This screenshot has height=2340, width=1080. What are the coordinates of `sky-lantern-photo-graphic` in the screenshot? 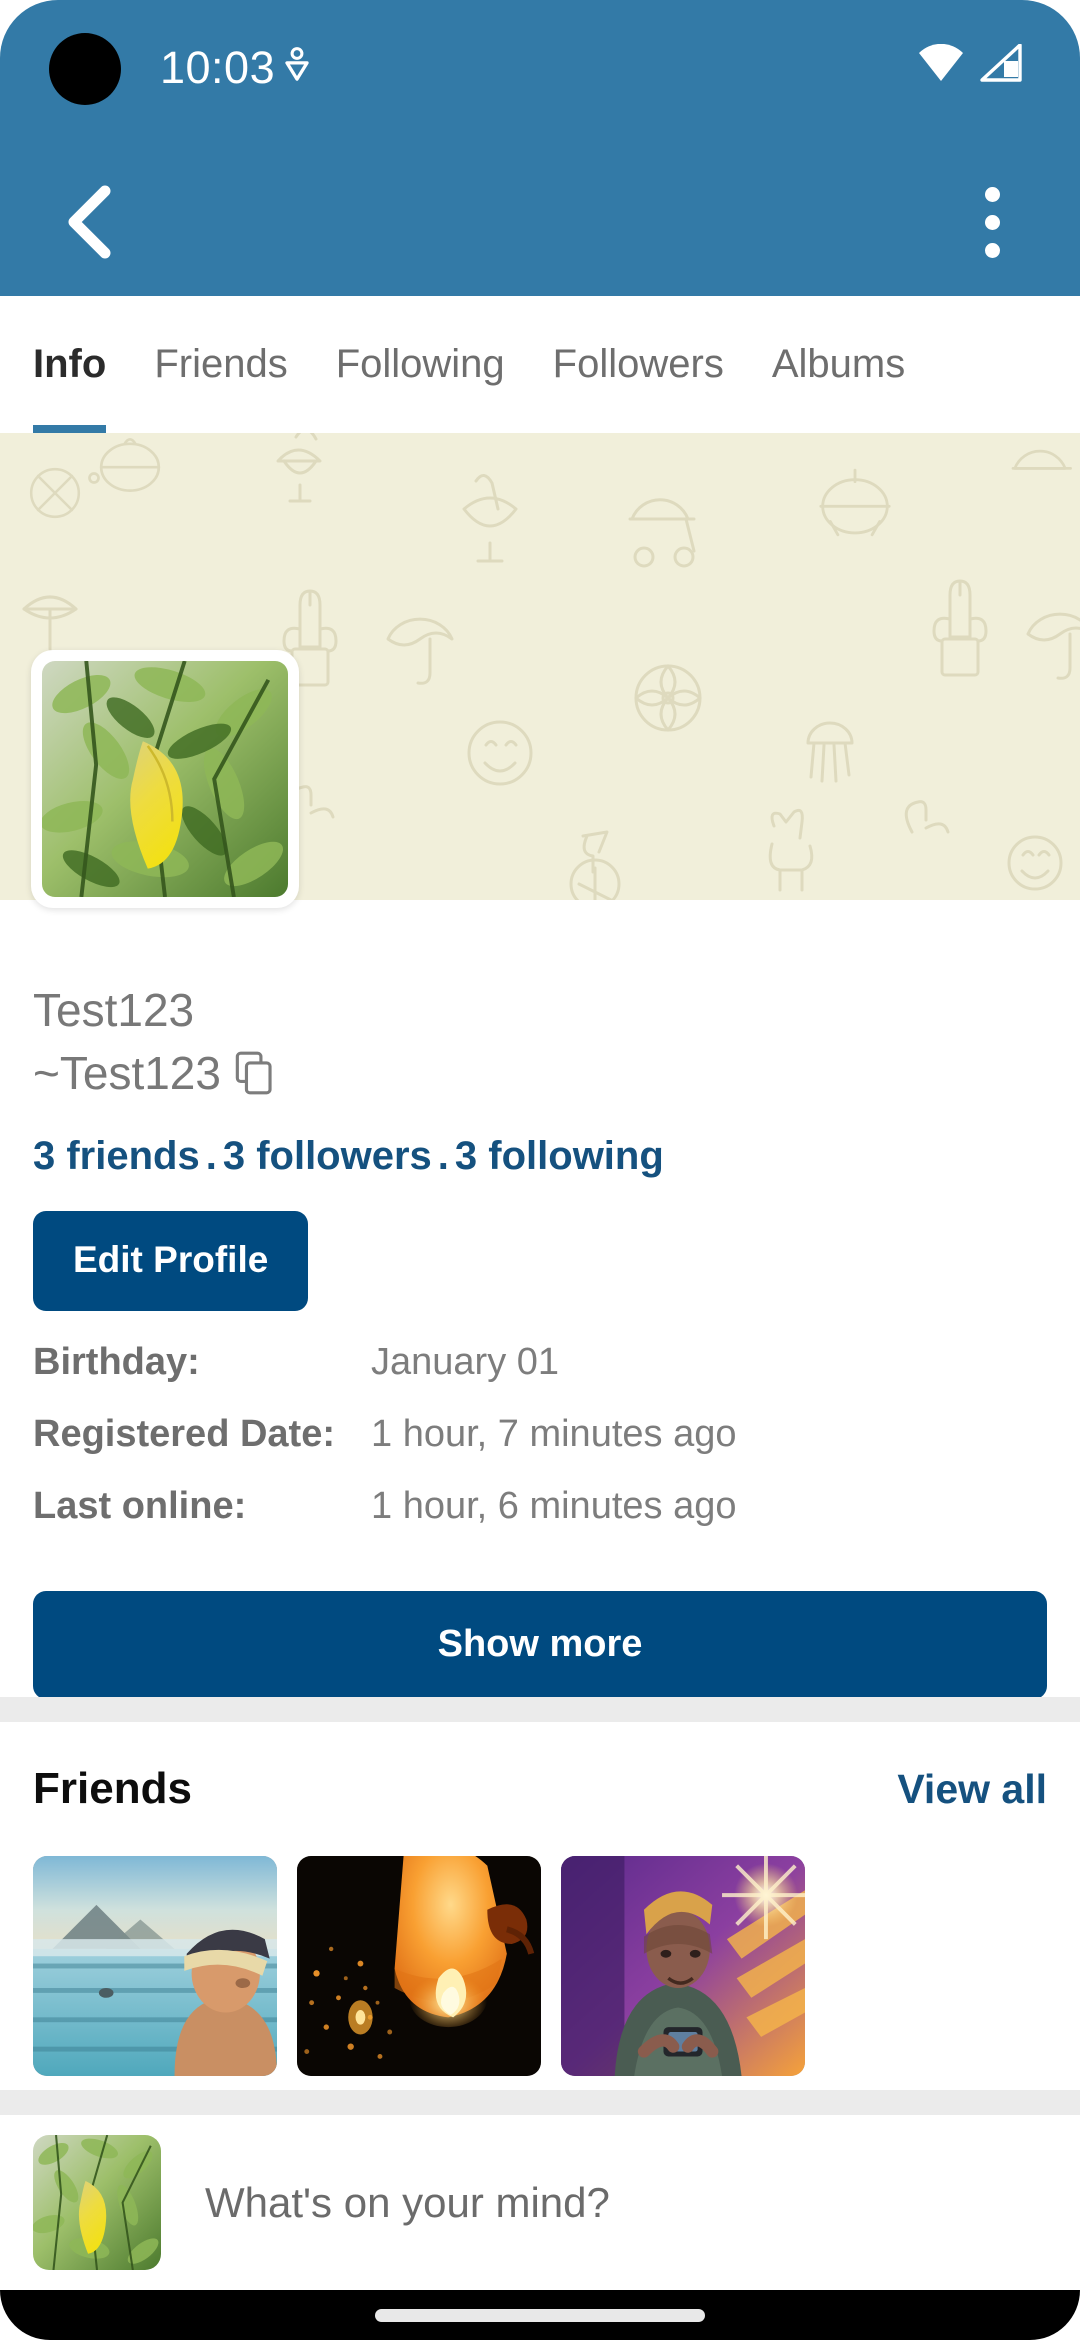 It's located at (419, 1966).